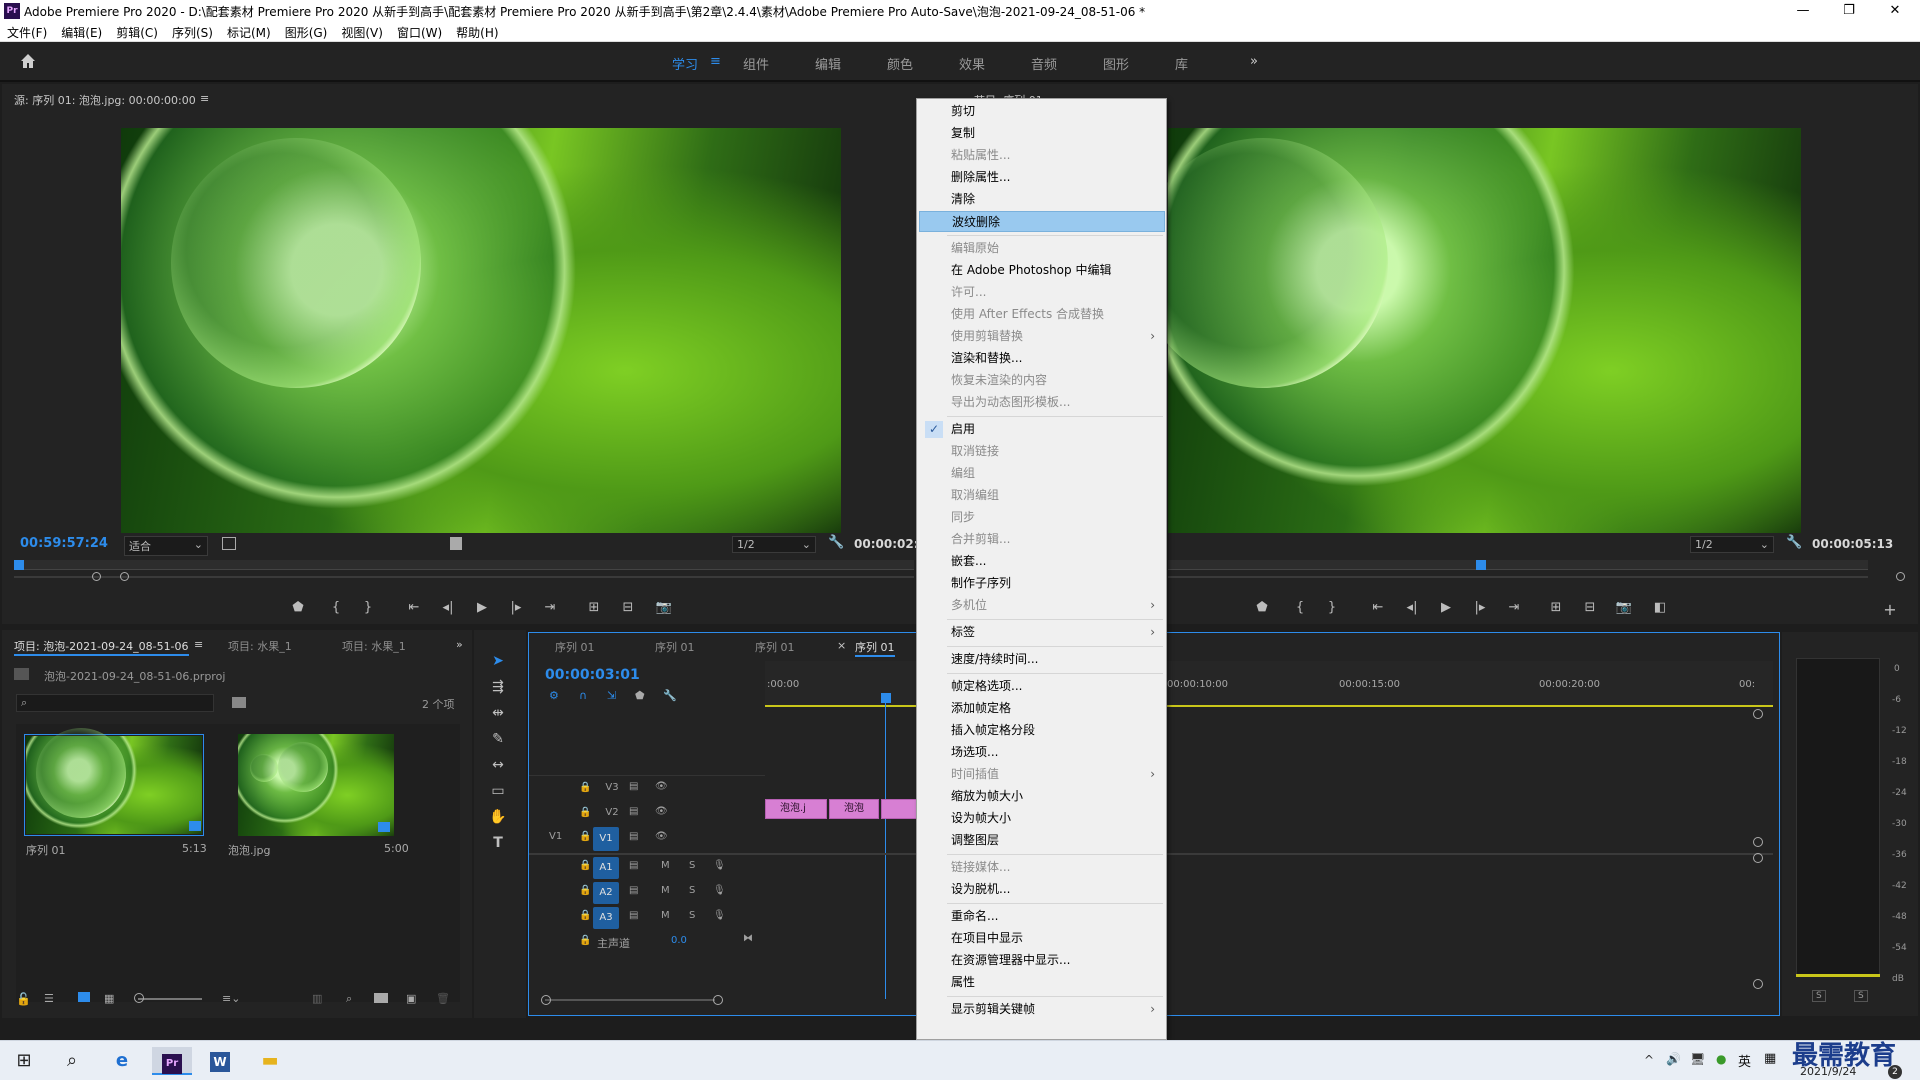 Image resolution: width=1920 pixels, height=1080 pixels. I want to click on notification-badge: 2, so click(1895, 1072).